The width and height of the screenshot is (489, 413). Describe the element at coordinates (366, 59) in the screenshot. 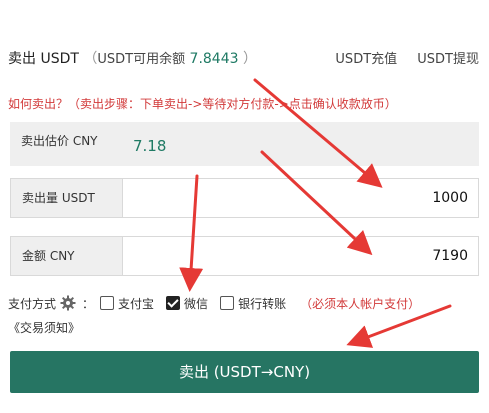

I see `deposit-link: USDT充值` at that location.